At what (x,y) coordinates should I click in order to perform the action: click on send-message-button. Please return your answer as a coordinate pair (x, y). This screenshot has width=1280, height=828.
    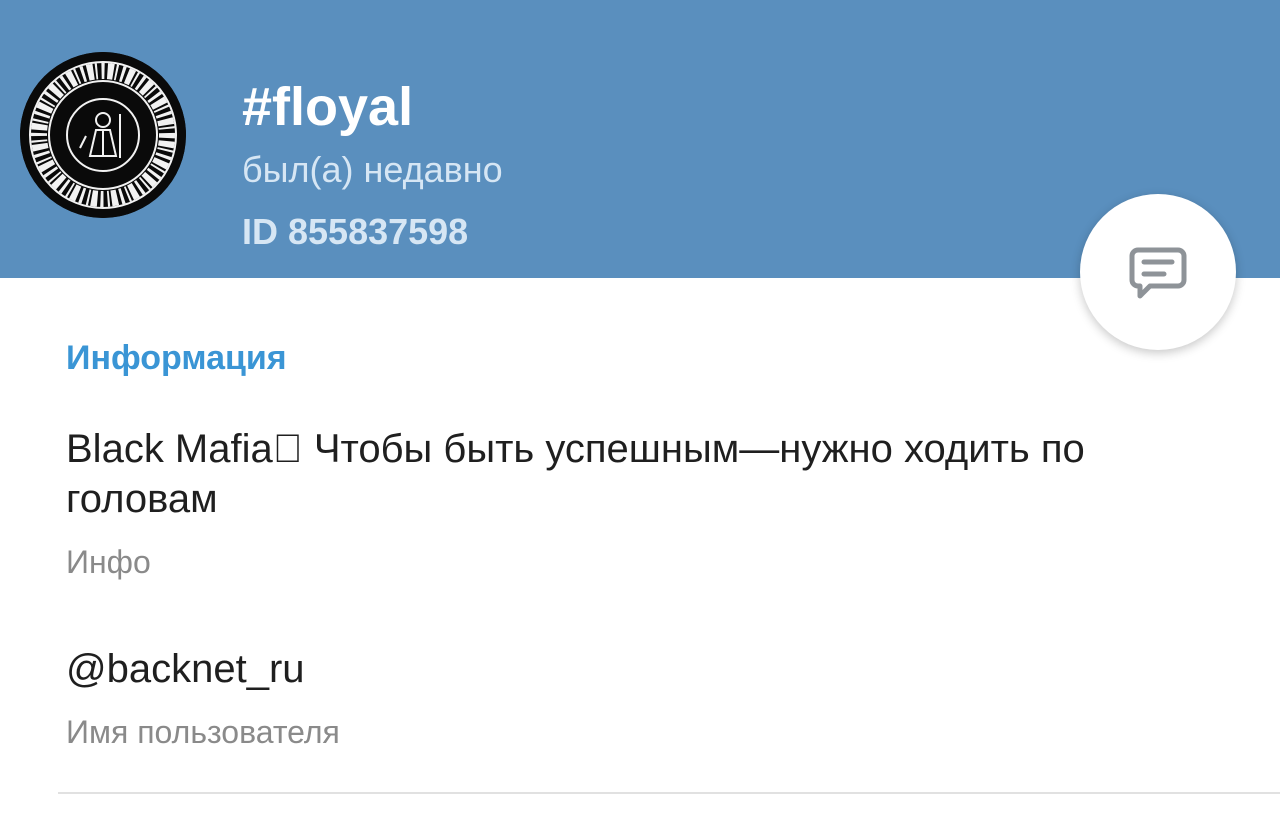
    Looking at the image, I should click on (1158, 272).